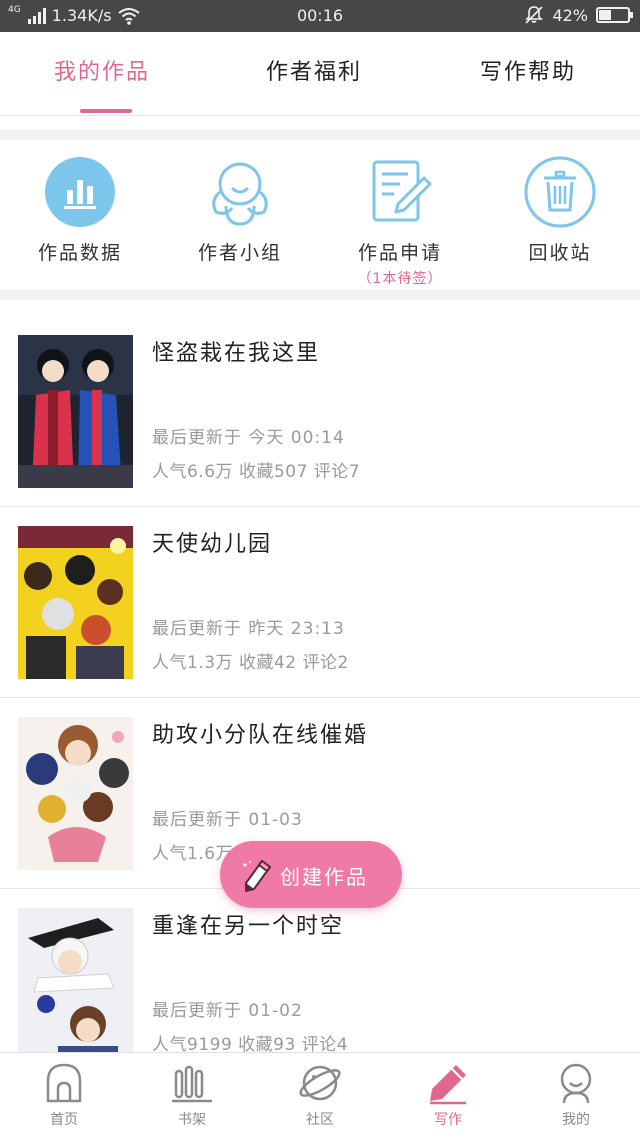 The width and height of the screenshot is (640, 1138). Describe the element at coordinates (570, 15) in the screenshot. I see `battery-percent: 42%` at that location.